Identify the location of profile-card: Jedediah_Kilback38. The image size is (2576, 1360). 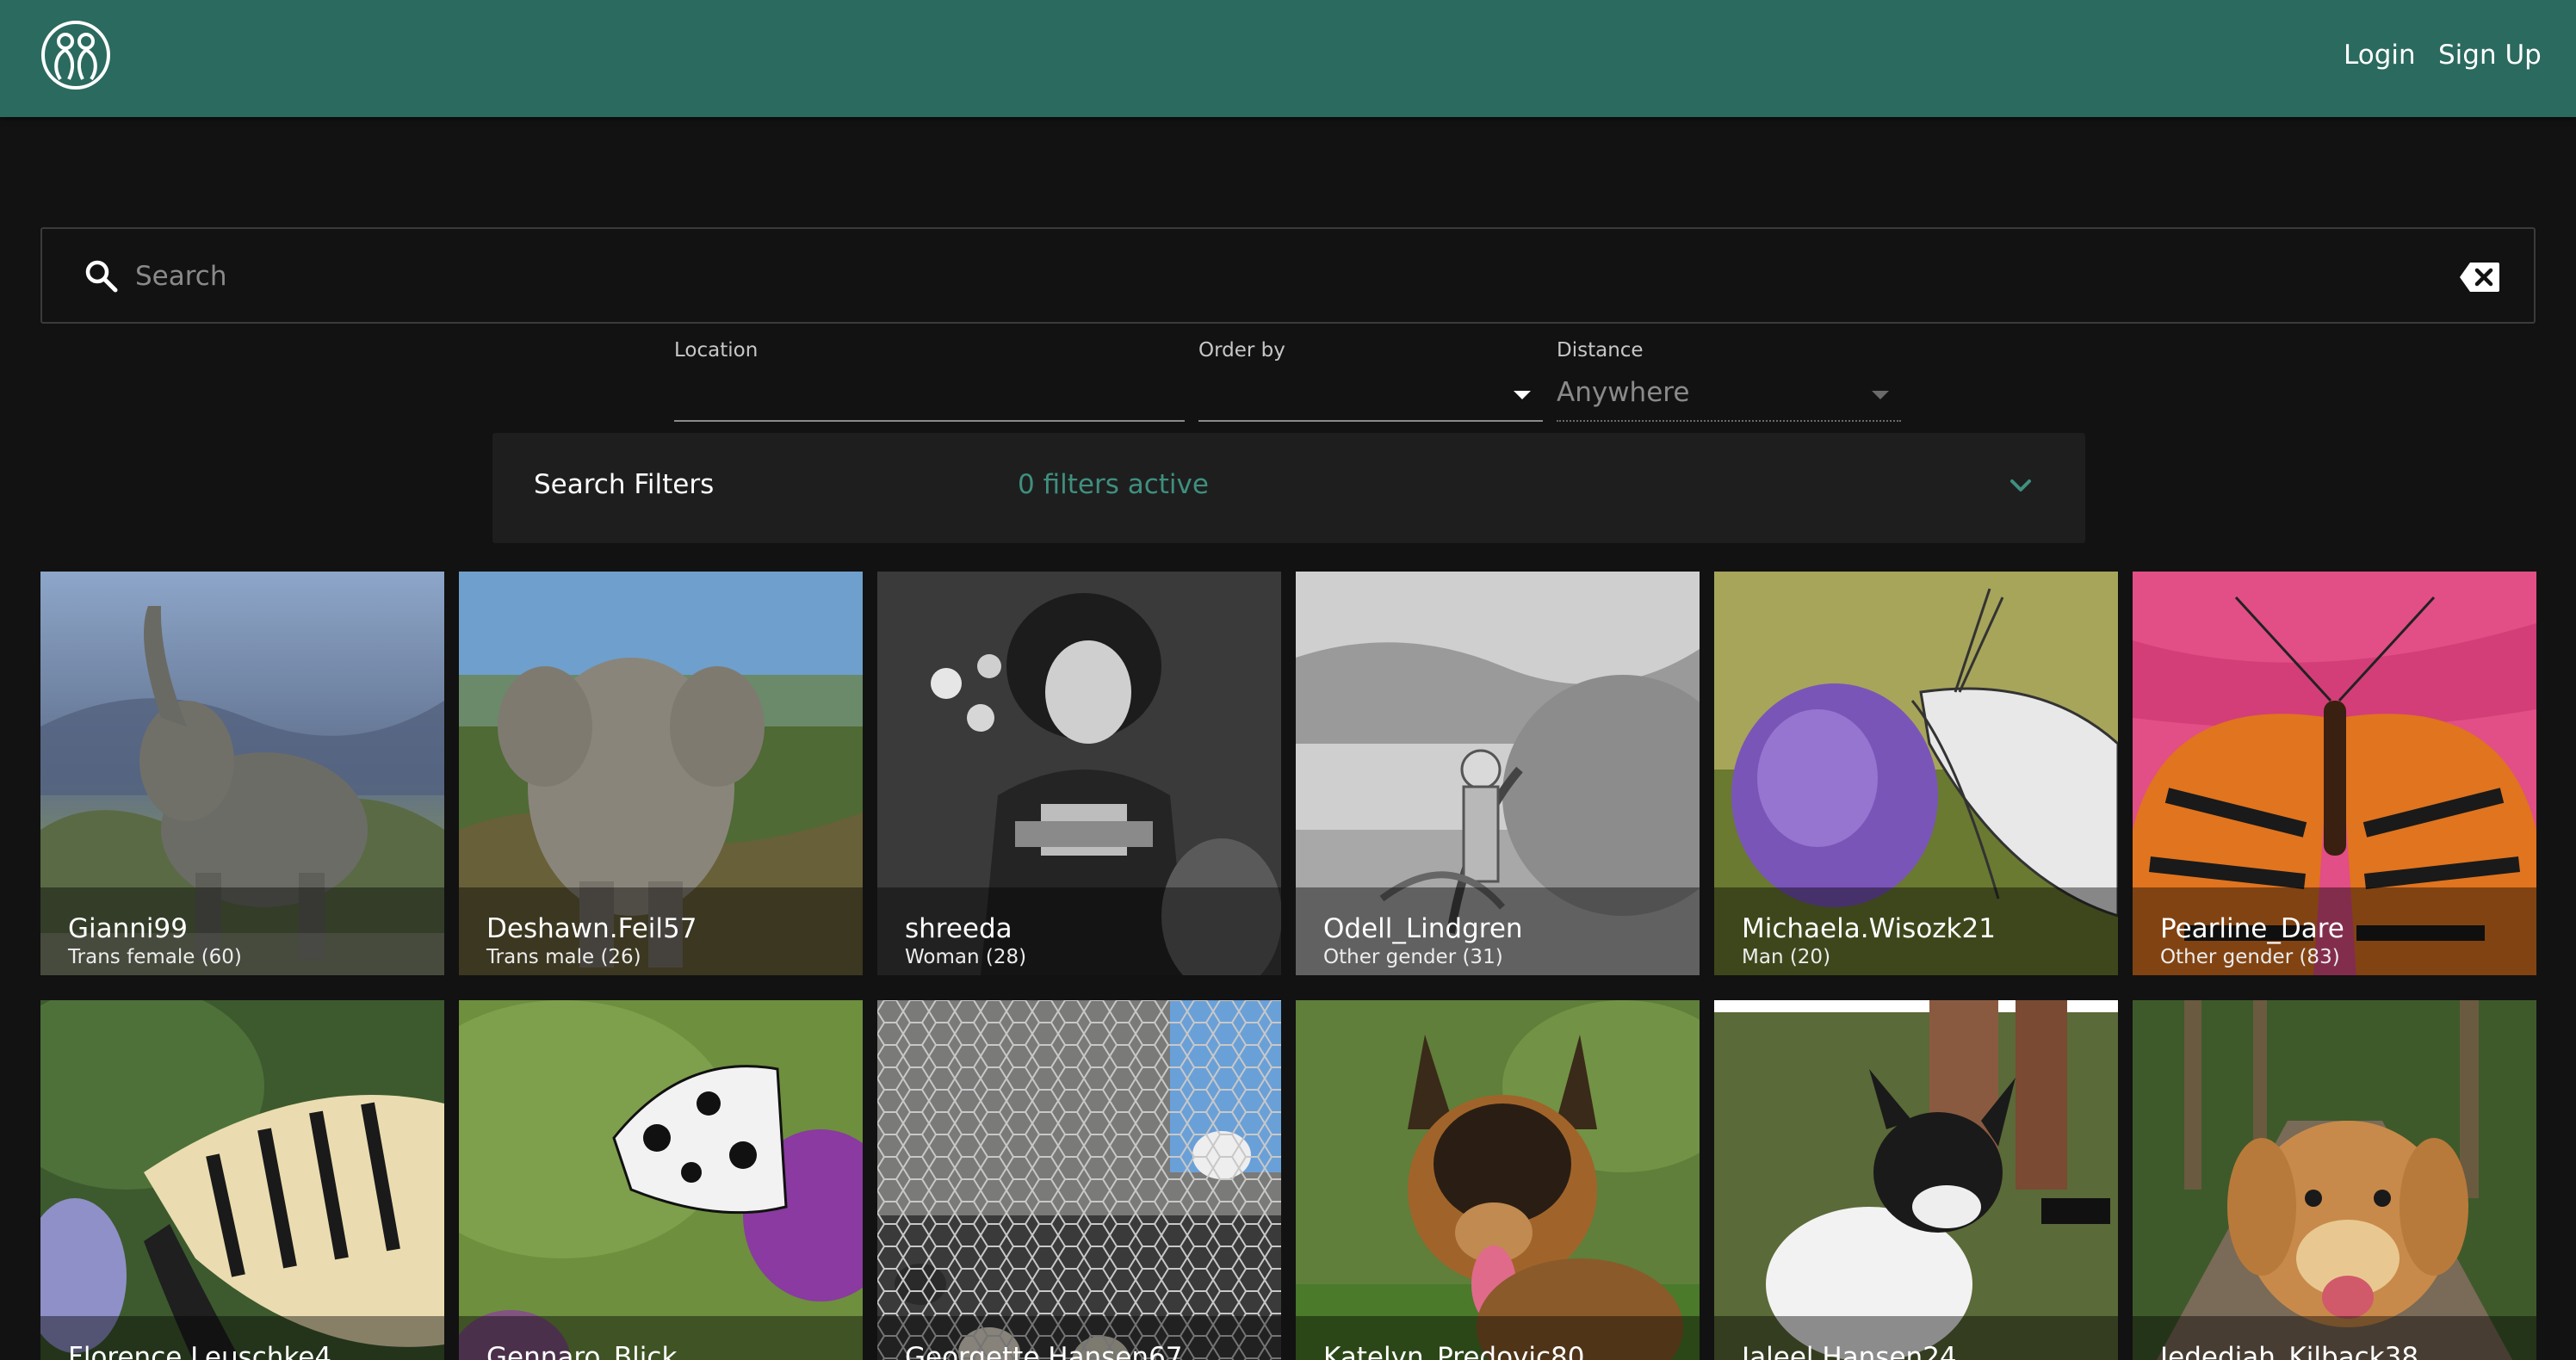
(2334, 1180).